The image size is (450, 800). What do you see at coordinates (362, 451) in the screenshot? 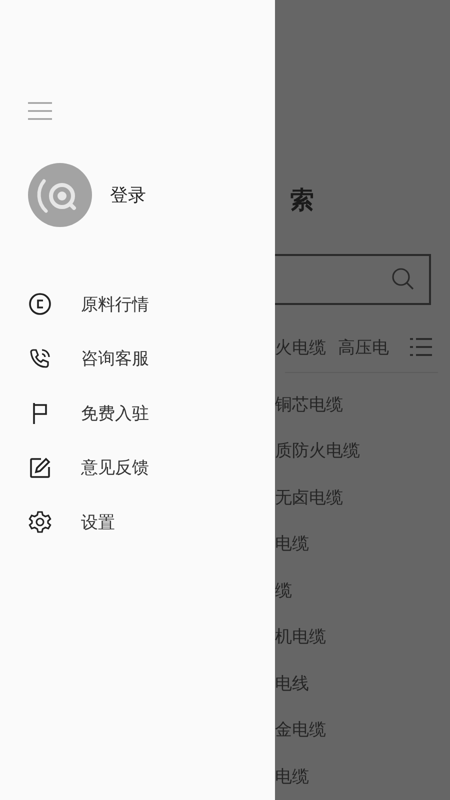
I see `category-item: 质防火电缆` at bounding box center [362, 451].